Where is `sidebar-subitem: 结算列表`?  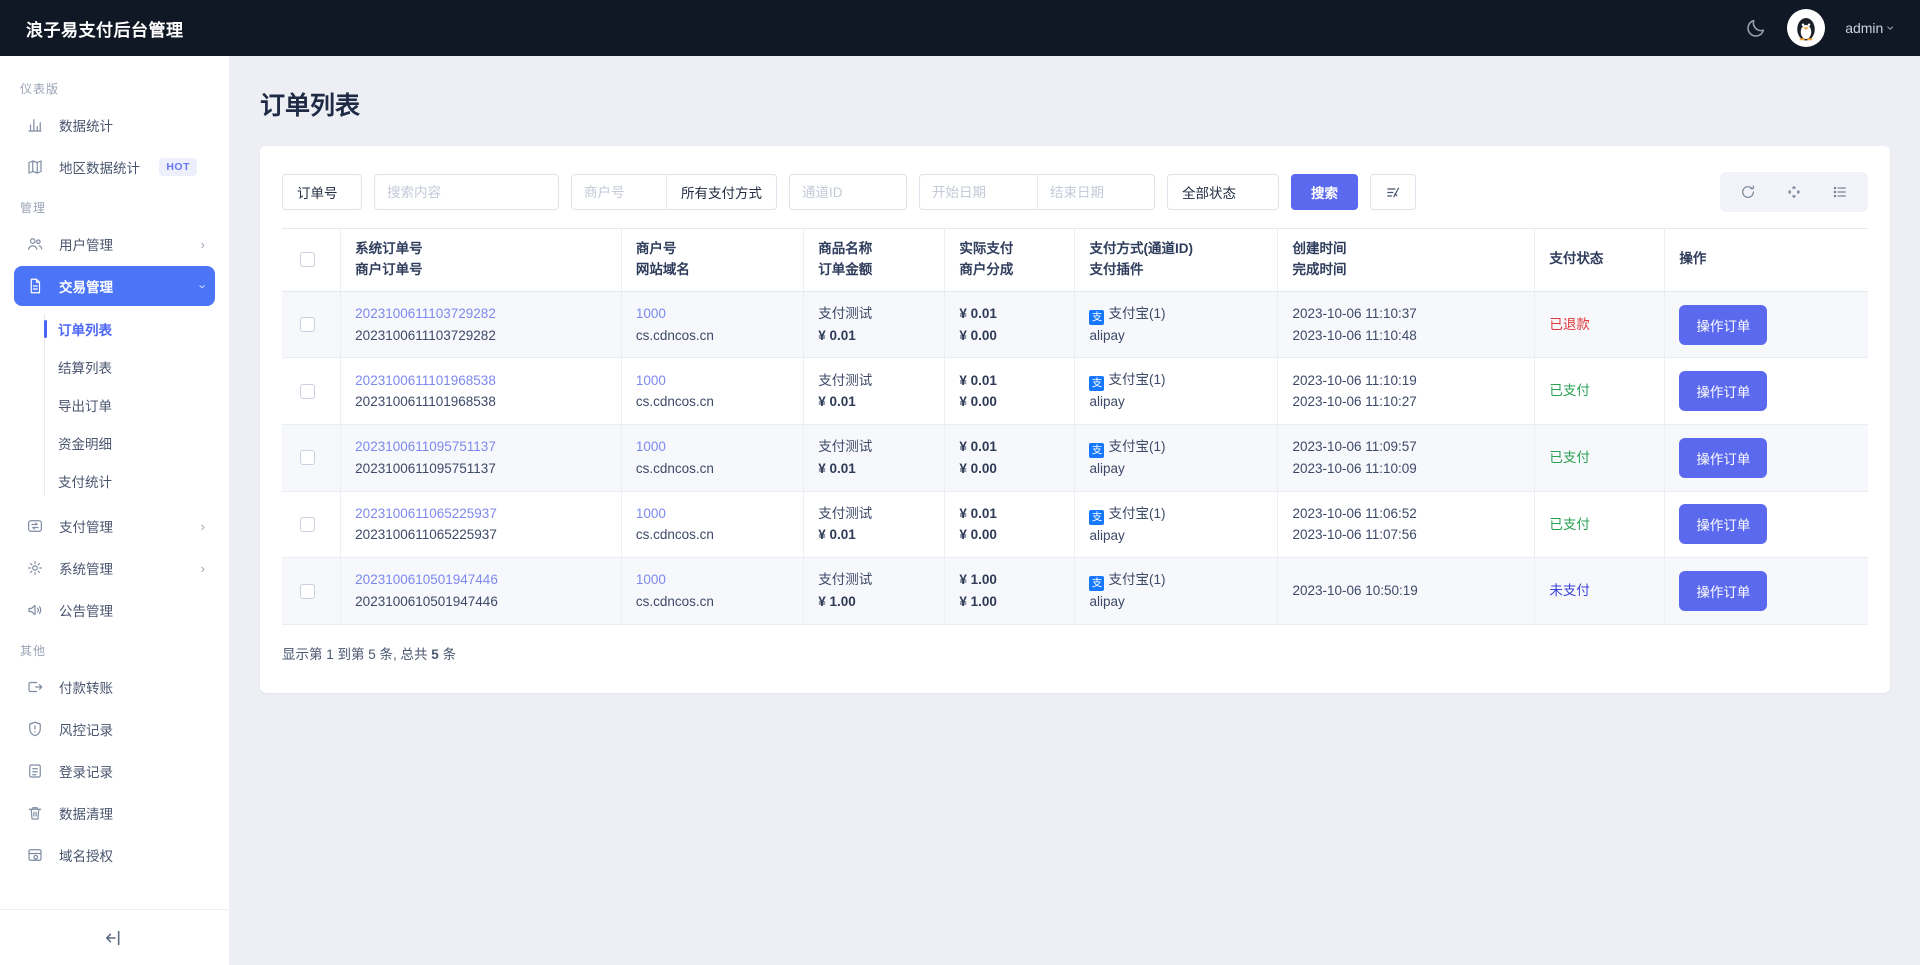 sidebar-subitem: 结算列表 is located at coordinates (136, 367).